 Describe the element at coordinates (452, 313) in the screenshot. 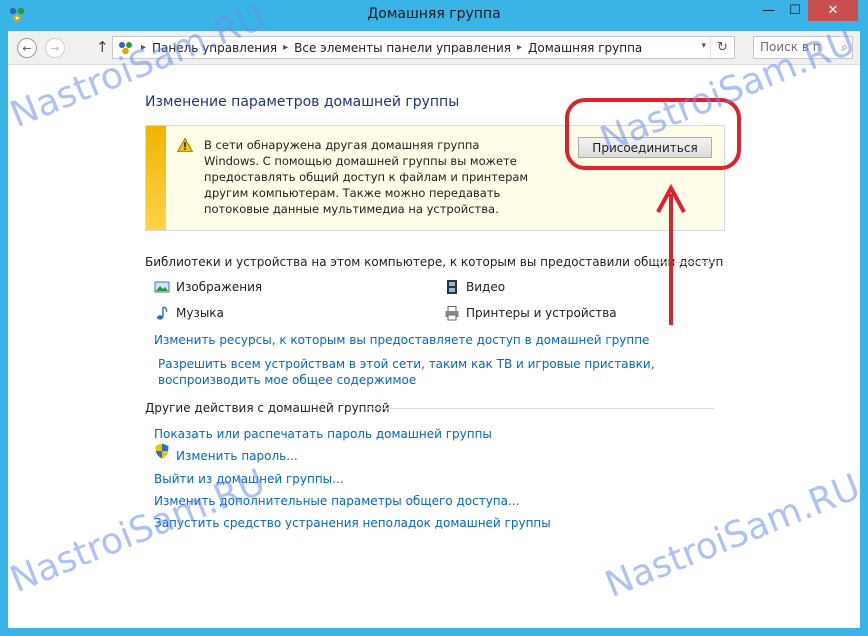

I see `printer-icon` at that location.